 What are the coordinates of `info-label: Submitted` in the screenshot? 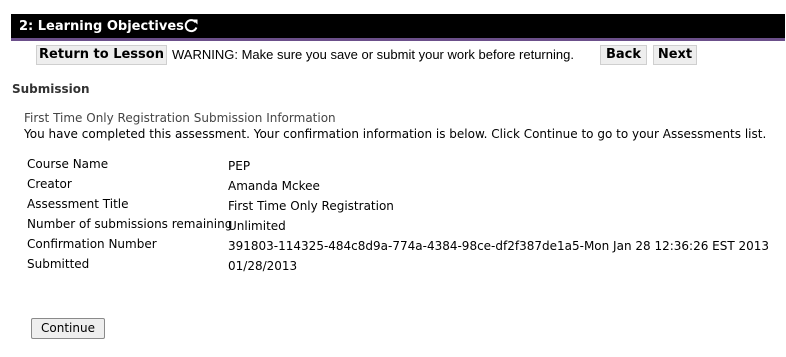 It's located at (58, 264).